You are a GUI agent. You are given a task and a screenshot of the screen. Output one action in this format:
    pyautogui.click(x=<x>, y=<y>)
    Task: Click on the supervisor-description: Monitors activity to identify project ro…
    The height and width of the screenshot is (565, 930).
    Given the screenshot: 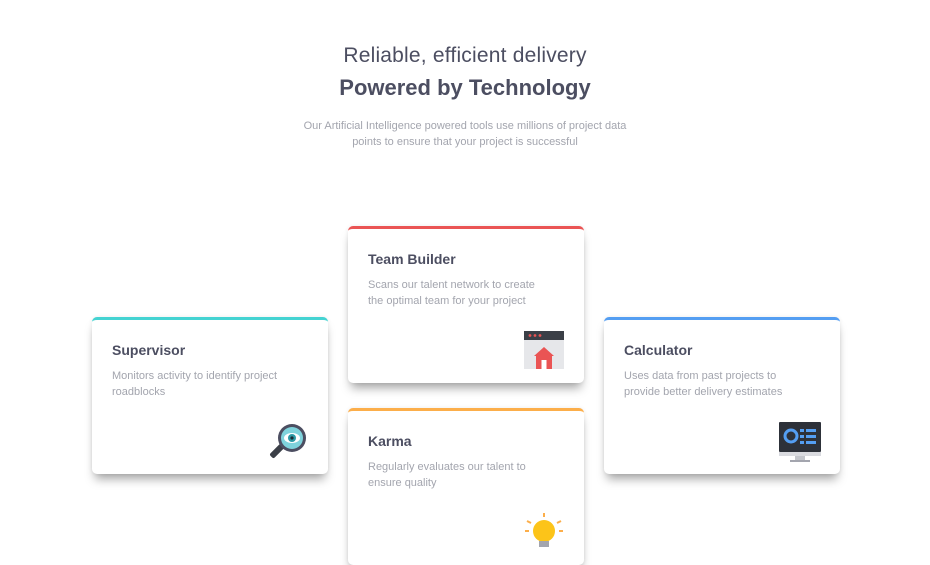 What is the action you would take?
    pyautogui.click(x=212, y=384)
    